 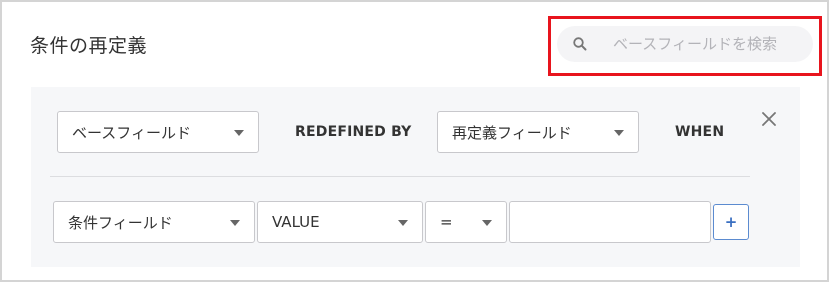 What do you see at coordinates (708, 44) in the screenshot?
I see `search-input` at bounding box center [708, 44].